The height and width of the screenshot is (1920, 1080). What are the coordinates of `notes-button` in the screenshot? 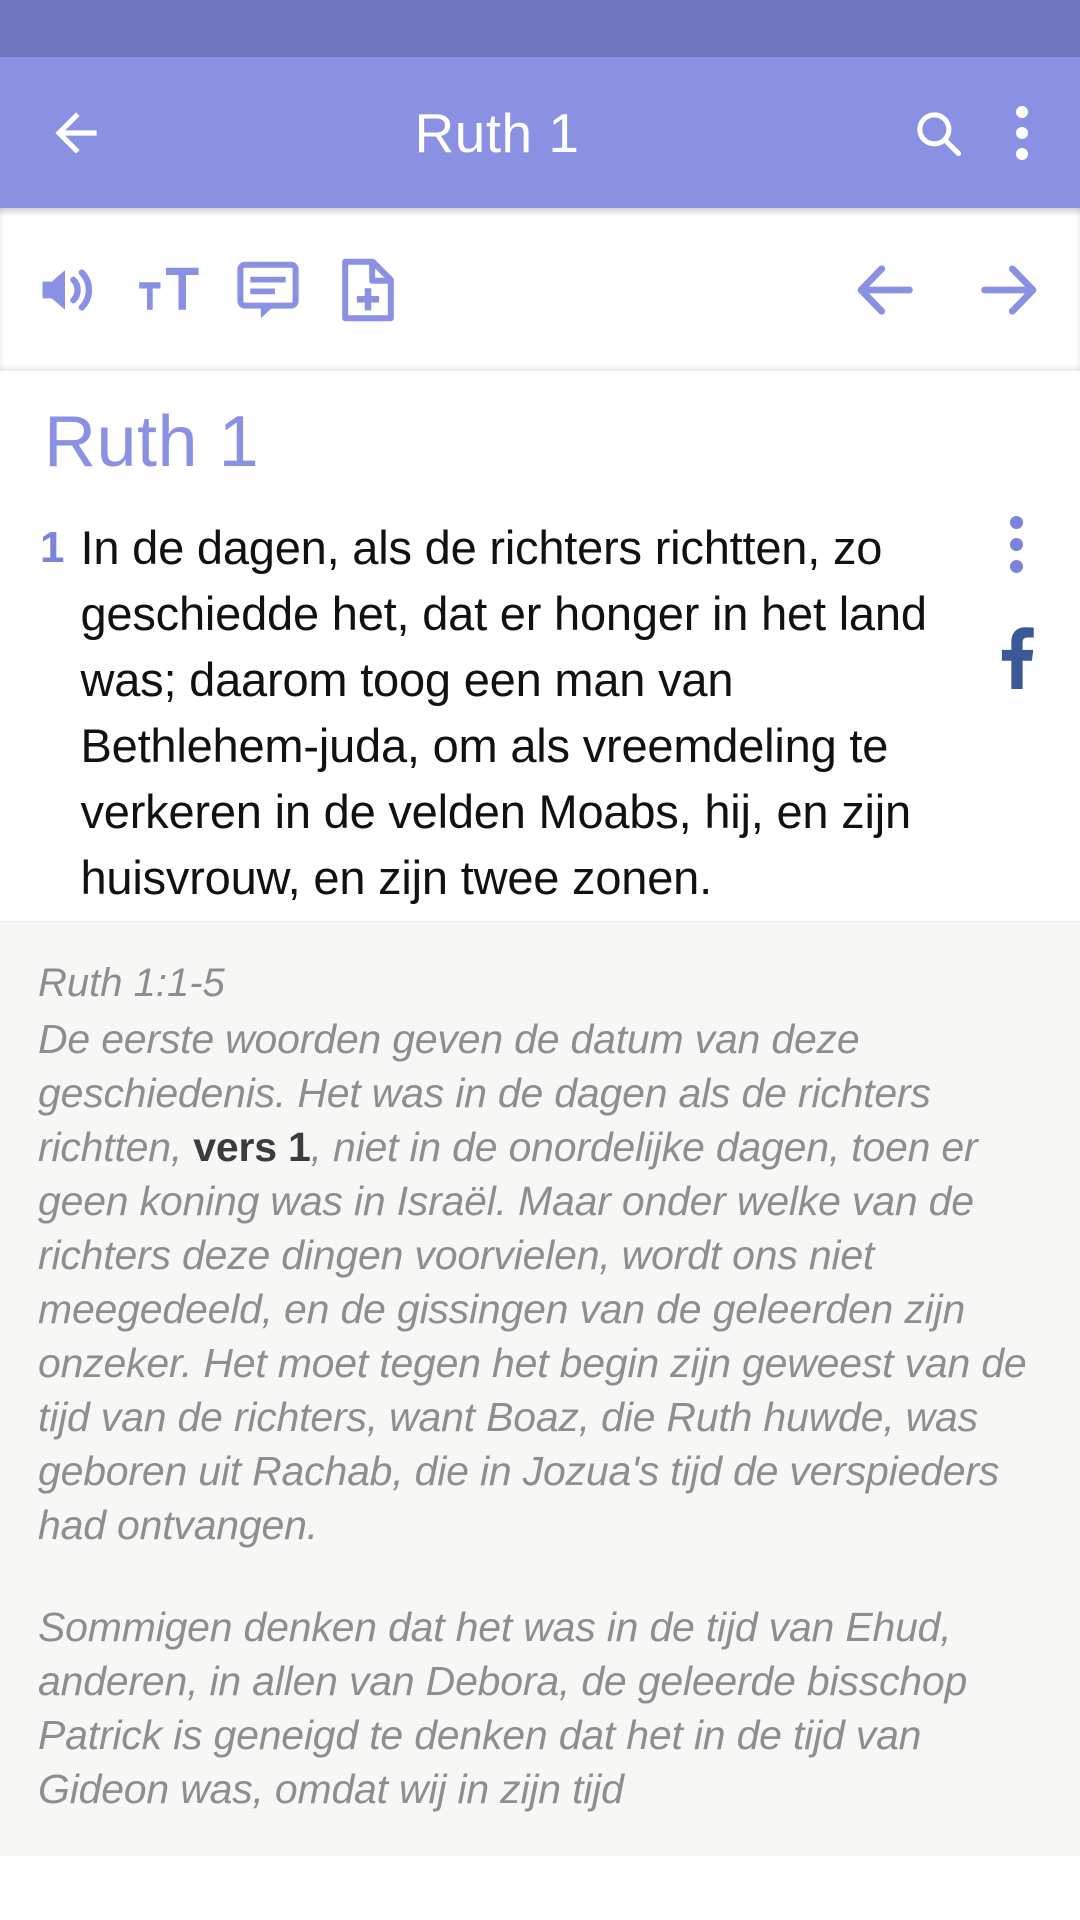 It's located at (268, 290).